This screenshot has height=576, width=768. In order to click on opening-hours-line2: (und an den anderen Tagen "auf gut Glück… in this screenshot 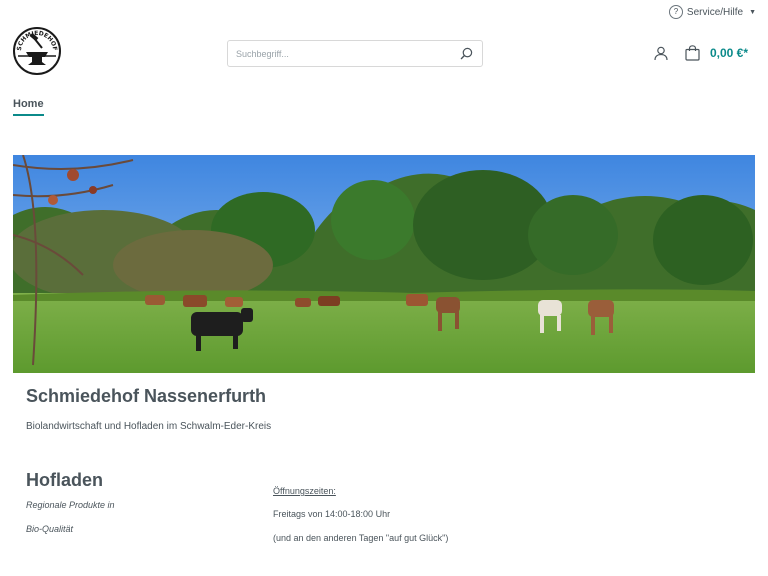, I will do `click(361, 538)`.